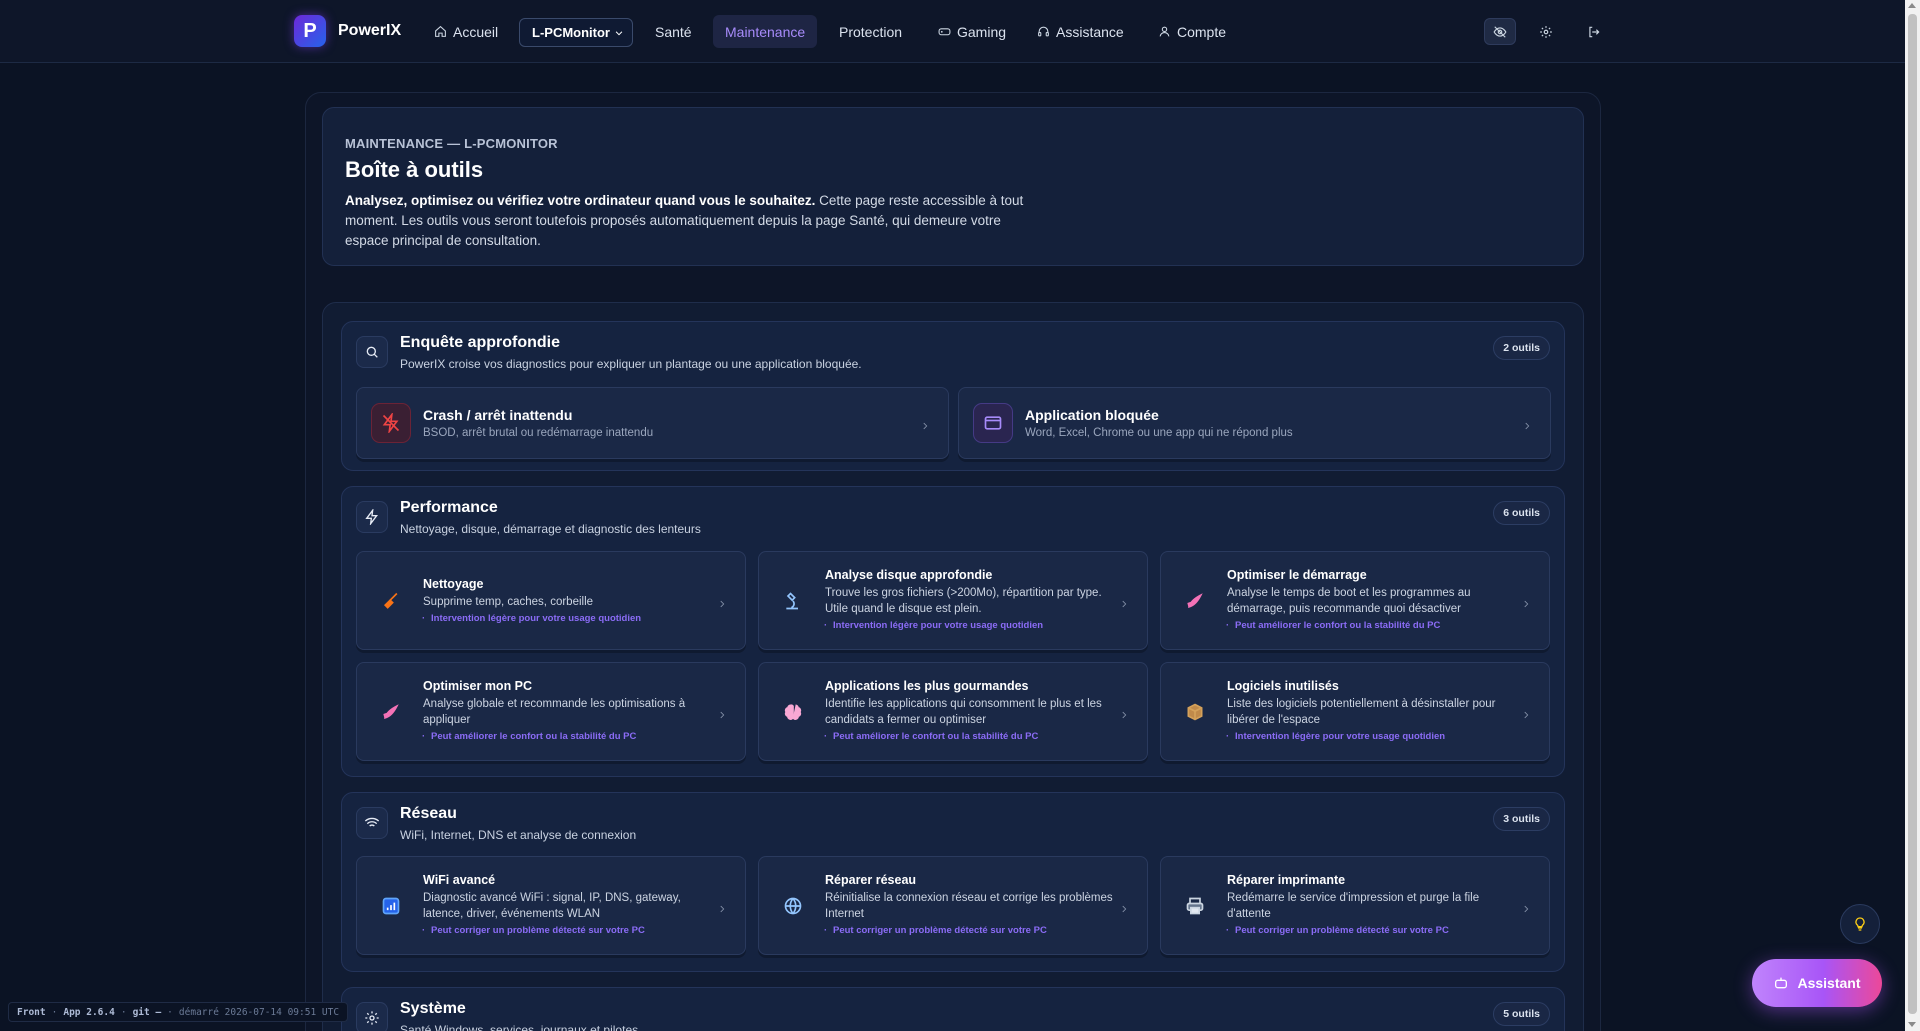 The height and width of the screenshot is (1031, 1920). Describe the element at coordinates (944, 32) in the screenshot. I see `gamepad-icon` at that location.